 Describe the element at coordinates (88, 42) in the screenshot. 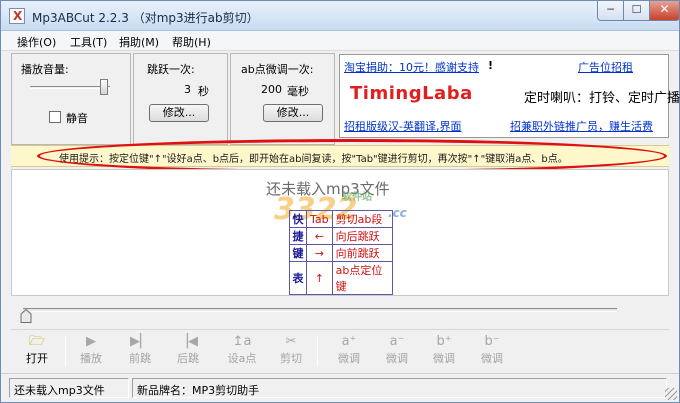

I see `menu-tools: 工具(T)` at that location.